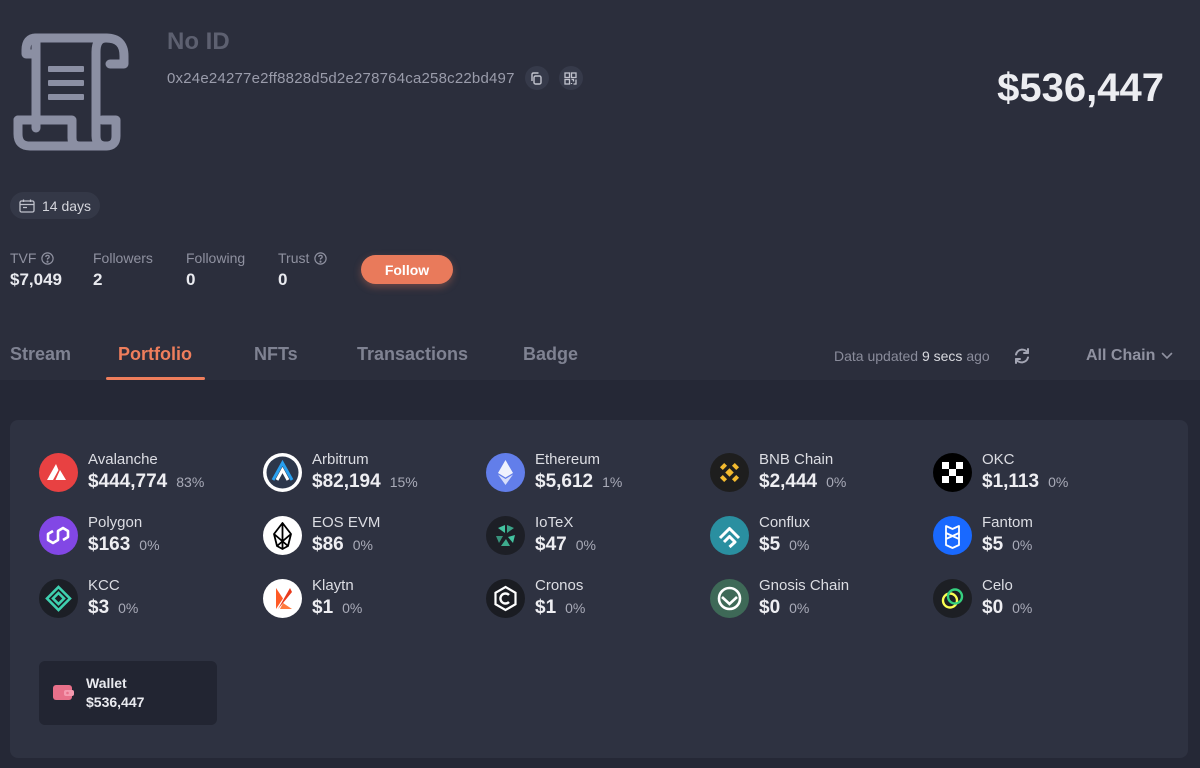  Describe the element at coordinates (1080, 88) in the screenshot. I see `total-balance: $536,447` at that location.